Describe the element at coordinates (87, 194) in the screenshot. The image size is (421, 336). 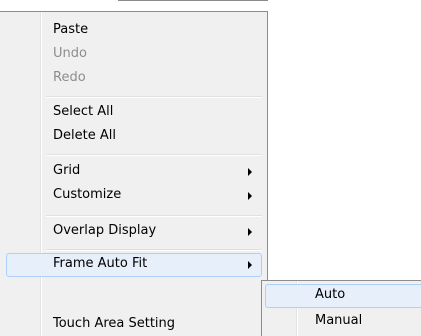
I see `menu-item-label: Customize` at that location.